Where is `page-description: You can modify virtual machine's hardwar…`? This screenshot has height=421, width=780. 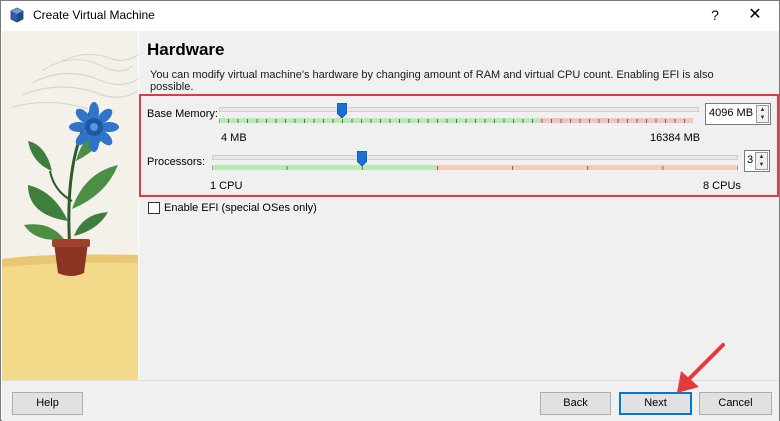 page-description: You can modify virtual machine's hardwar… is located at coordinates (432, 81).